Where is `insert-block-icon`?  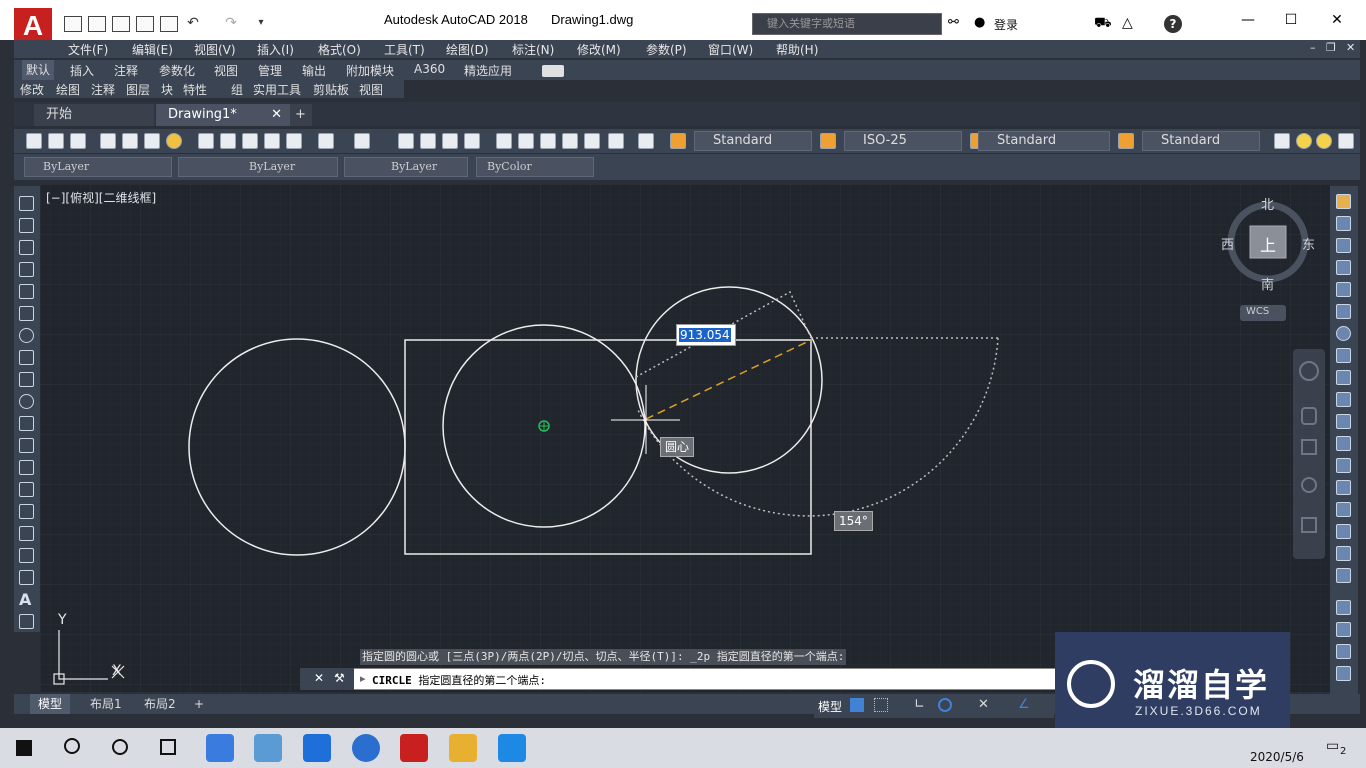
insert-block-icon is located at coordinates (26, 445).